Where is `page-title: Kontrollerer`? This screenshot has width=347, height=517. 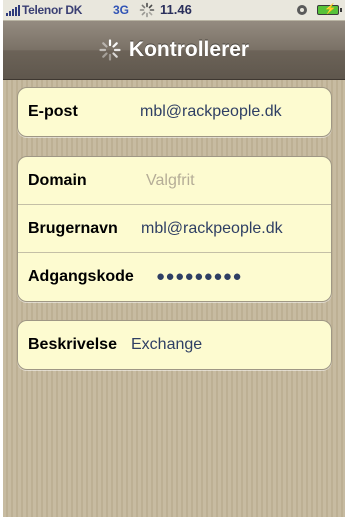 page-title: Kontrollerer is located at coordinates (189, 49).